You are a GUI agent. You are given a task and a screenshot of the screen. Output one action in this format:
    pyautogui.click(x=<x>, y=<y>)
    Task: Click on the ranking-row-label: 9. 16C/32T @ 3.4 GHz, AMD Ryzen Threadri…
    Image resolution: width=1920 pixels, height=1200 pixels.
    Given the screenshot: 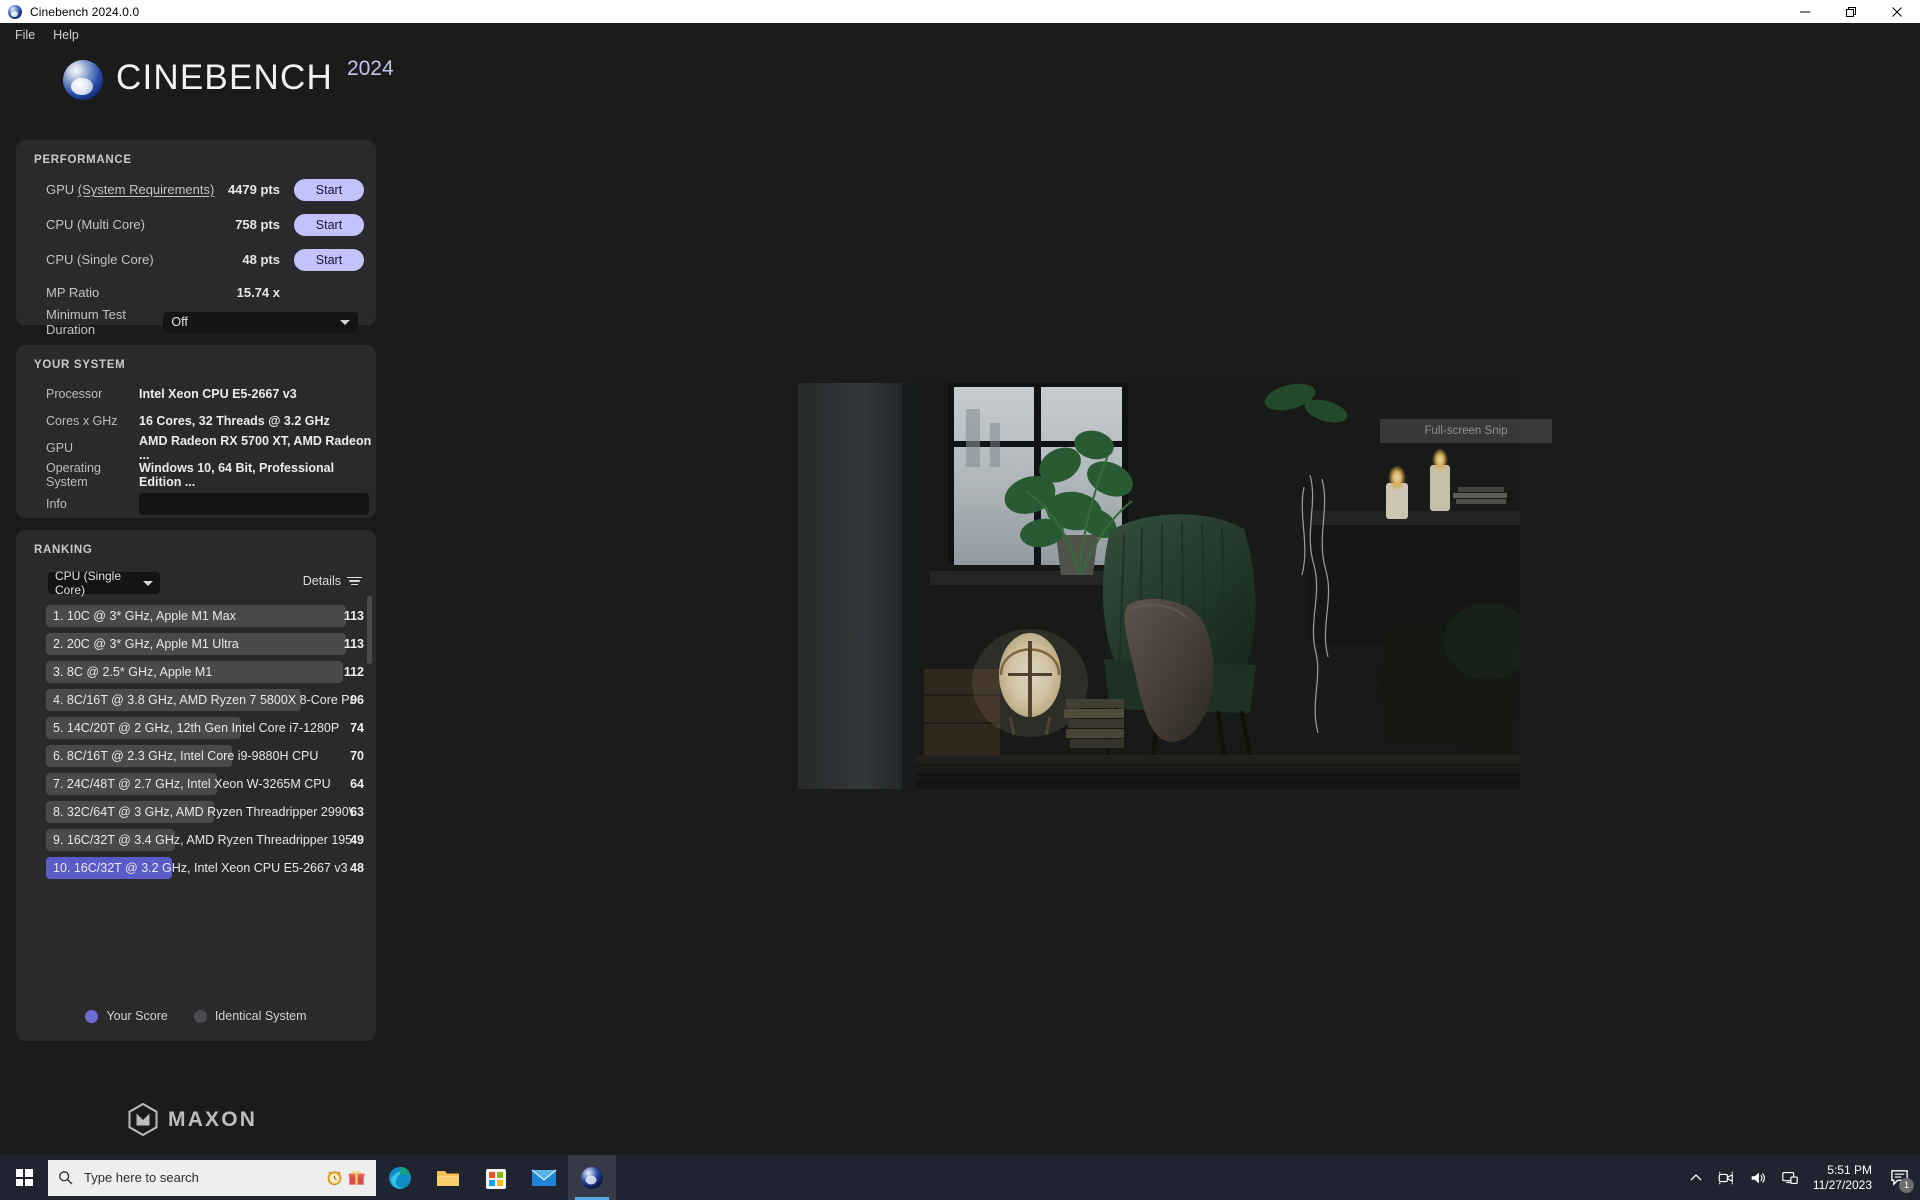 What is the action you would take?
    pyautogui.click(x=203, y=840)
    